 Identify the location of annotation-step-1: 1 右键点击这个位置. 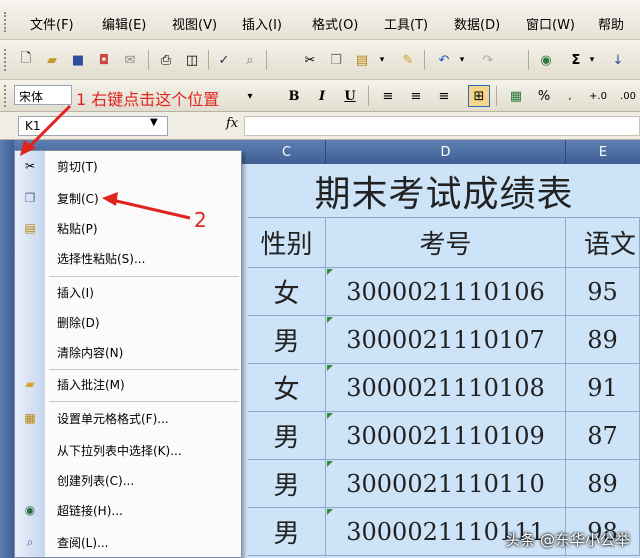
(148, 99).